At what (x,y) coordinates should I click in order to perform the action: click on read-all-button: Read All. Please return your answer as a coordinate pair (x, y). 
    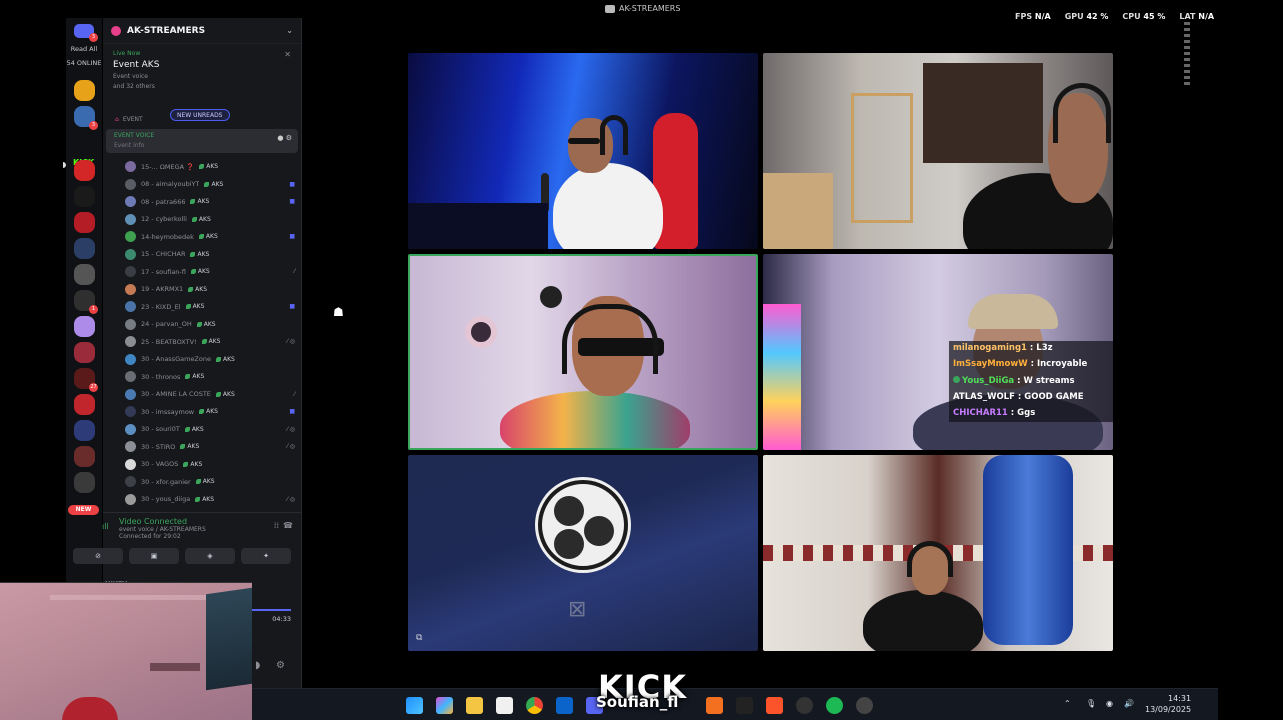
    Looking at the image, I should click on (84, 49).